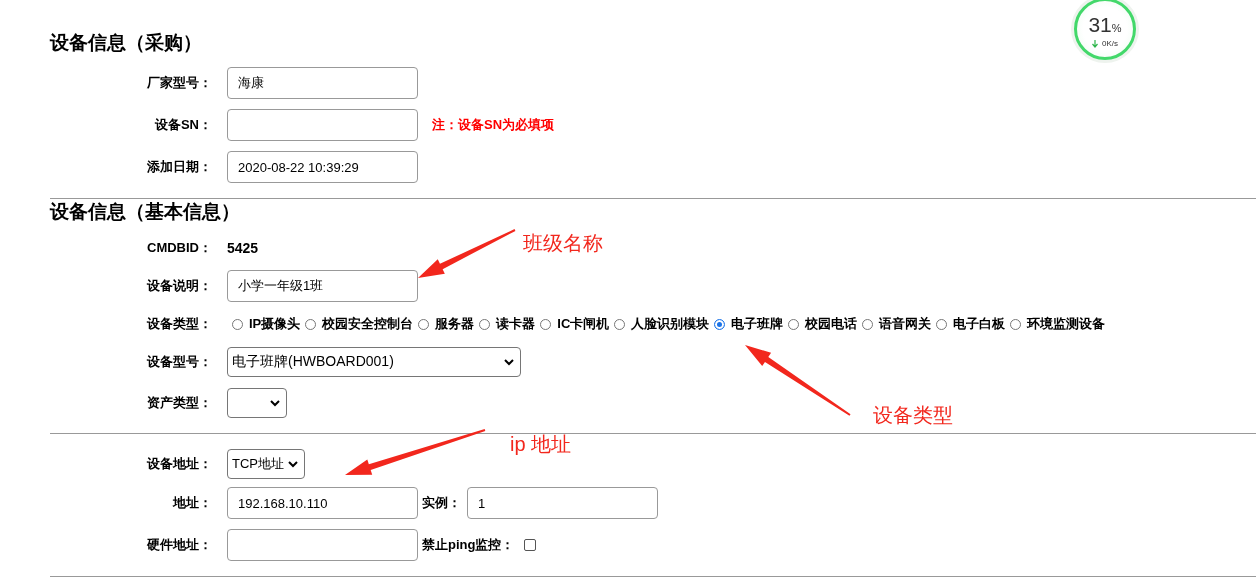  Describe the element at coordinates (905, 324) in the screenshot. I see `radio-label: 语音网关` at that location.